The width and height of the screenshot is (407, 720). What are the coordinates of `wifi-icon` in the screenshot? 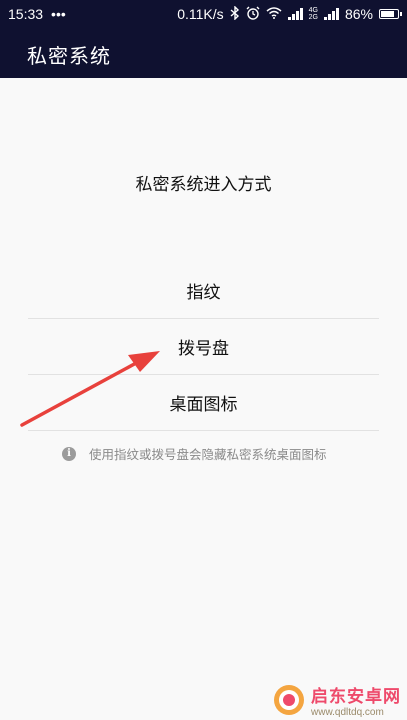 It's located at (274, 14).